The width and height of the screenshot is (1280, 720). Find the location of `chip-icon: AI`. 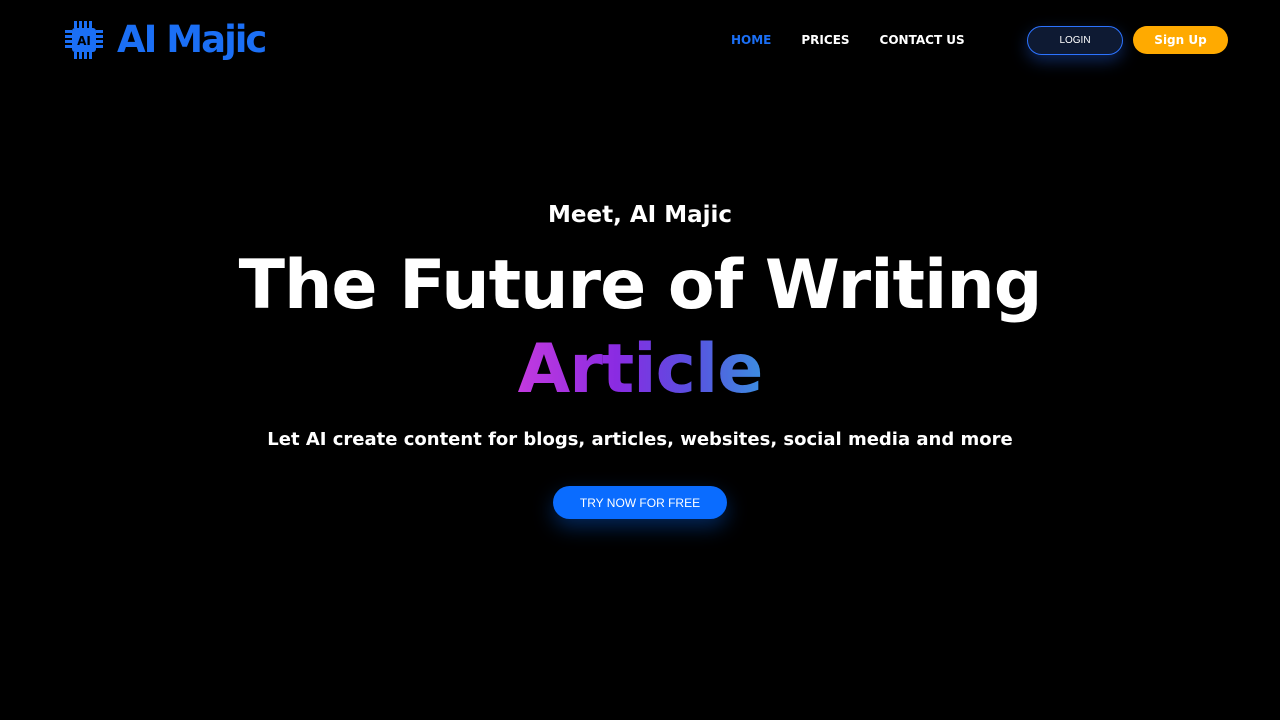

chip-icon: AI is located at coordinates (84, 40).